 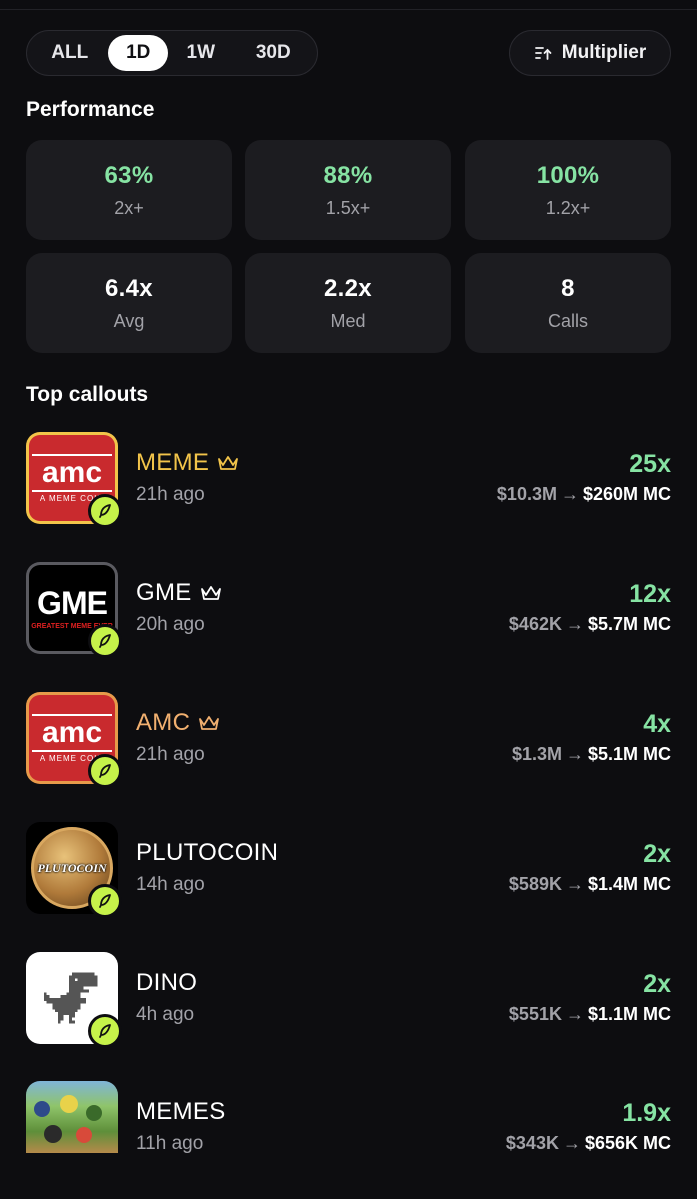 What do you see at coordinates (72, 867) in the screenshot?
I see `token-logo-text: PLUTOCOIN` at bounding box center [72, 867].